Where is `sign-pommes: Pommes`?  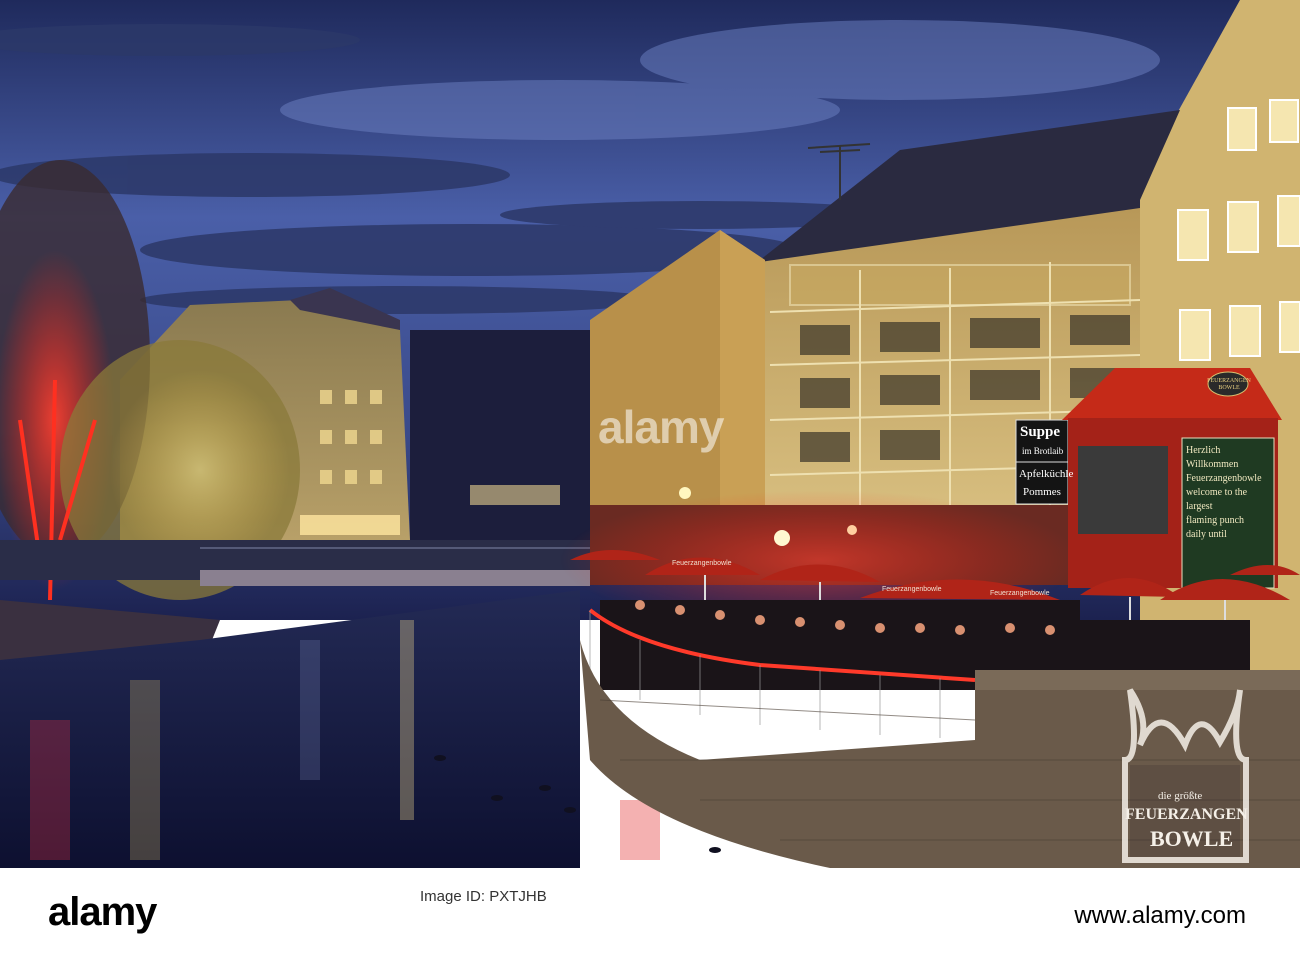 sign-pommes: Pommes is located at coordinates (1042, 492).